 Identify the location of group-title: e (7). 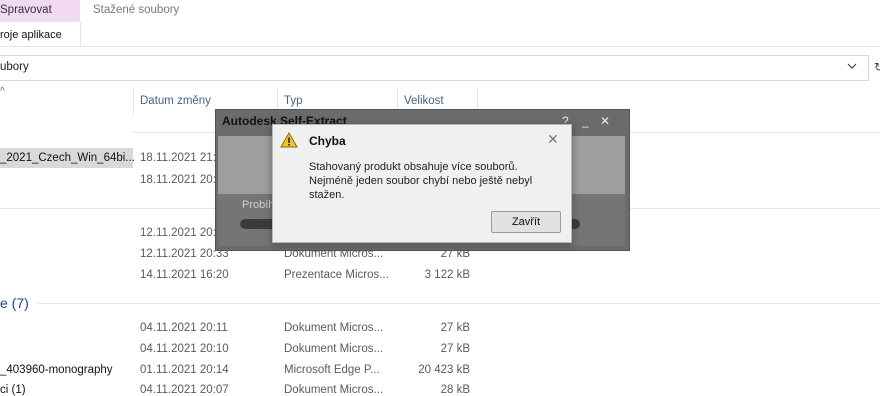
(14, 303).